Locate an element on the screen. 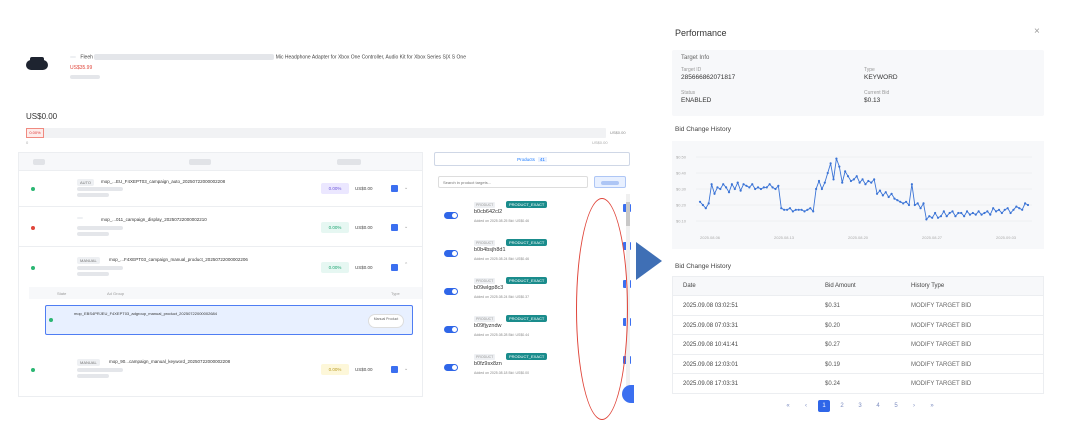 This screenshot has height=430, width=1080. col-type: Type is located at coordinates (395, 293).